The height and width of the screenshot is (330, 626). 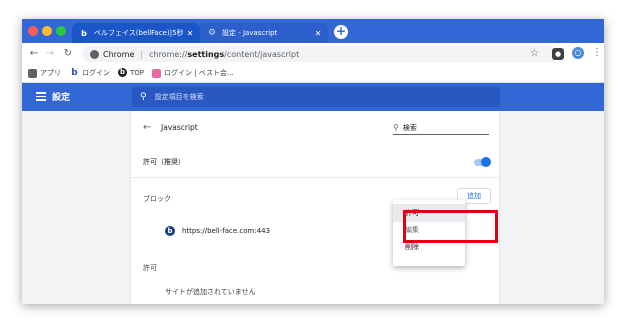 What do you see at coordinates (164, 162) in the screenshot?
I see `allowed-recommended-label: 許可（推奨）` at bounding box center [164, 162].